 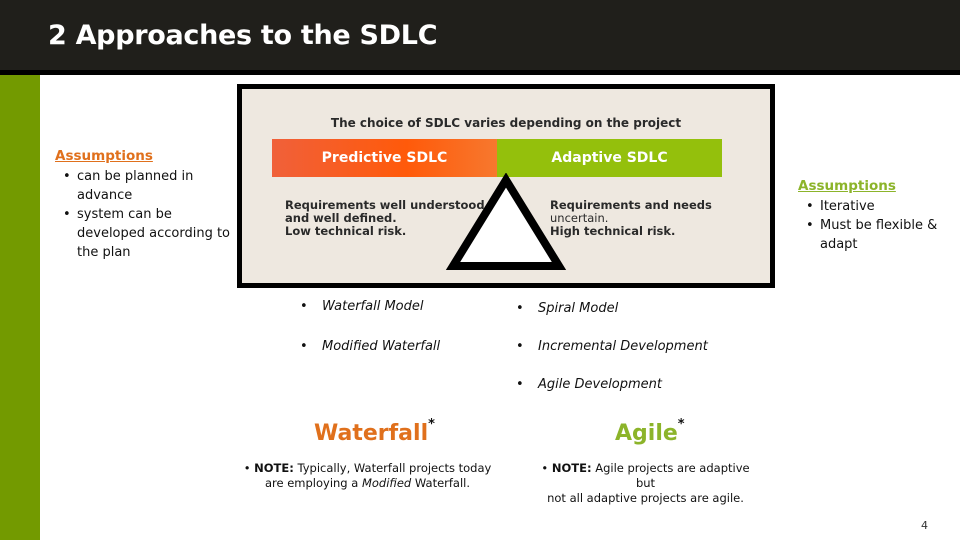 I want to click on left-accent-rail, so click(x=20, y=307).